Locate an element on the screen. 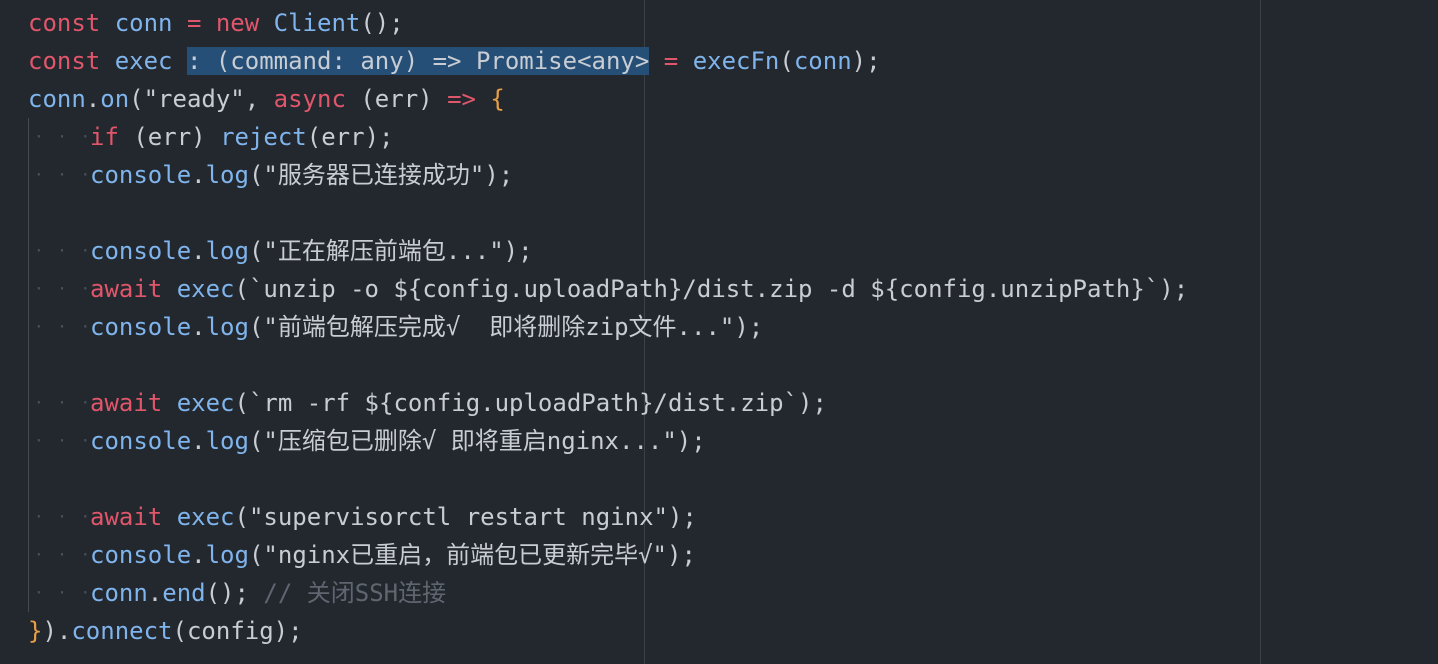  code-token: reject is located at coordinates (263, 137).